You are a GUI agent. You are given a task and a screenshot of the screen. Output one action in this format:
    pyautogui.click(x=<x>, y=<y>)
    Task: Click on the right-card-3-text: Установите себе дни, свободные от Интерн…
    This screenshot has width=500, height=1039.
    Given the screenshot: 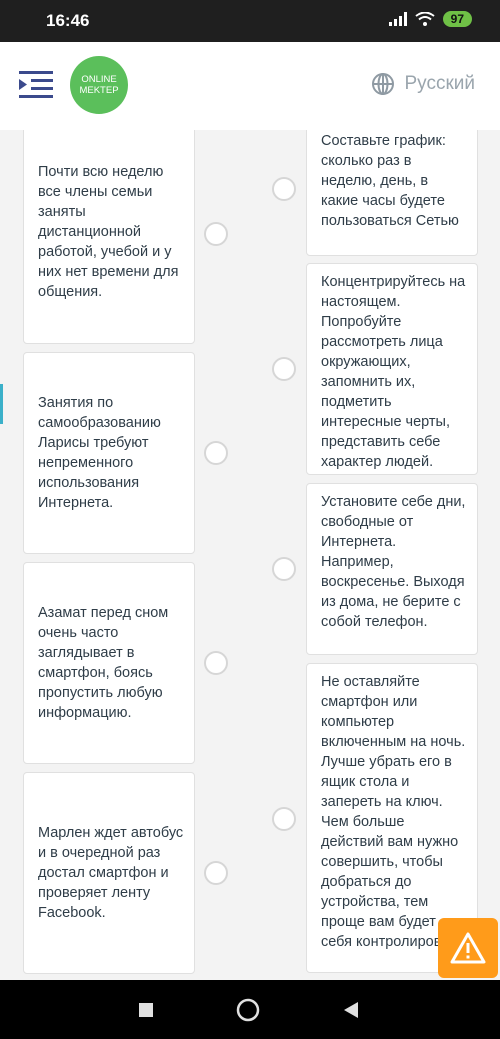 What is the action you would take?
    pyautogui.click(x=393, y=562)
    